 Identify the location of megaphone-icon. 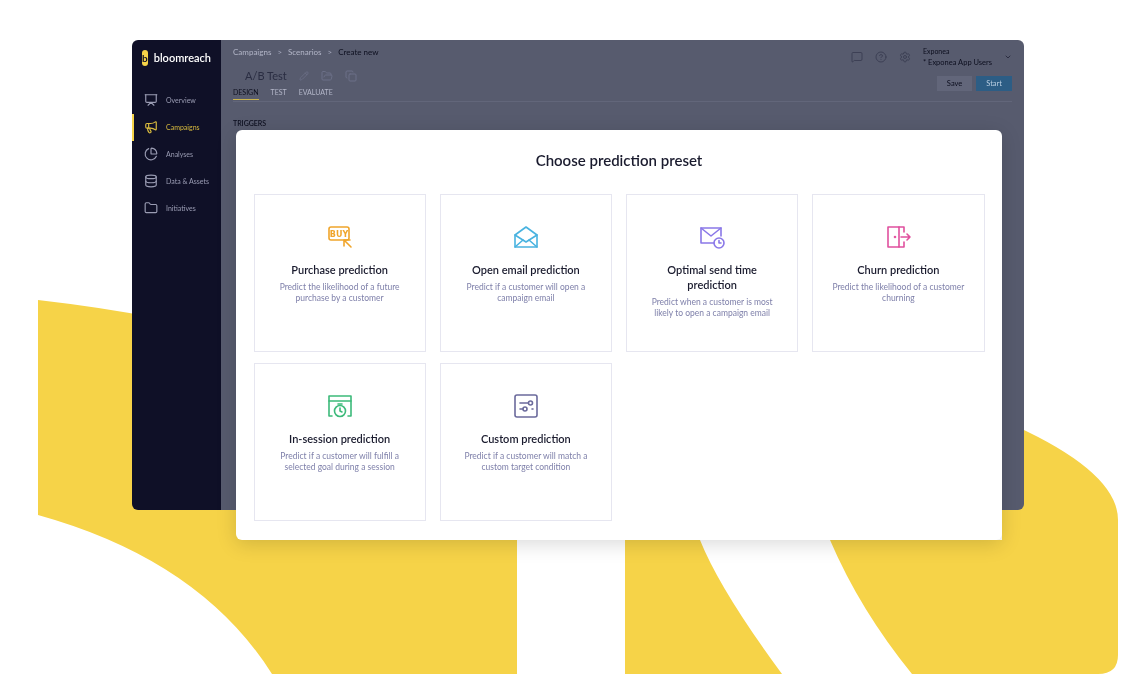
(151, 127).